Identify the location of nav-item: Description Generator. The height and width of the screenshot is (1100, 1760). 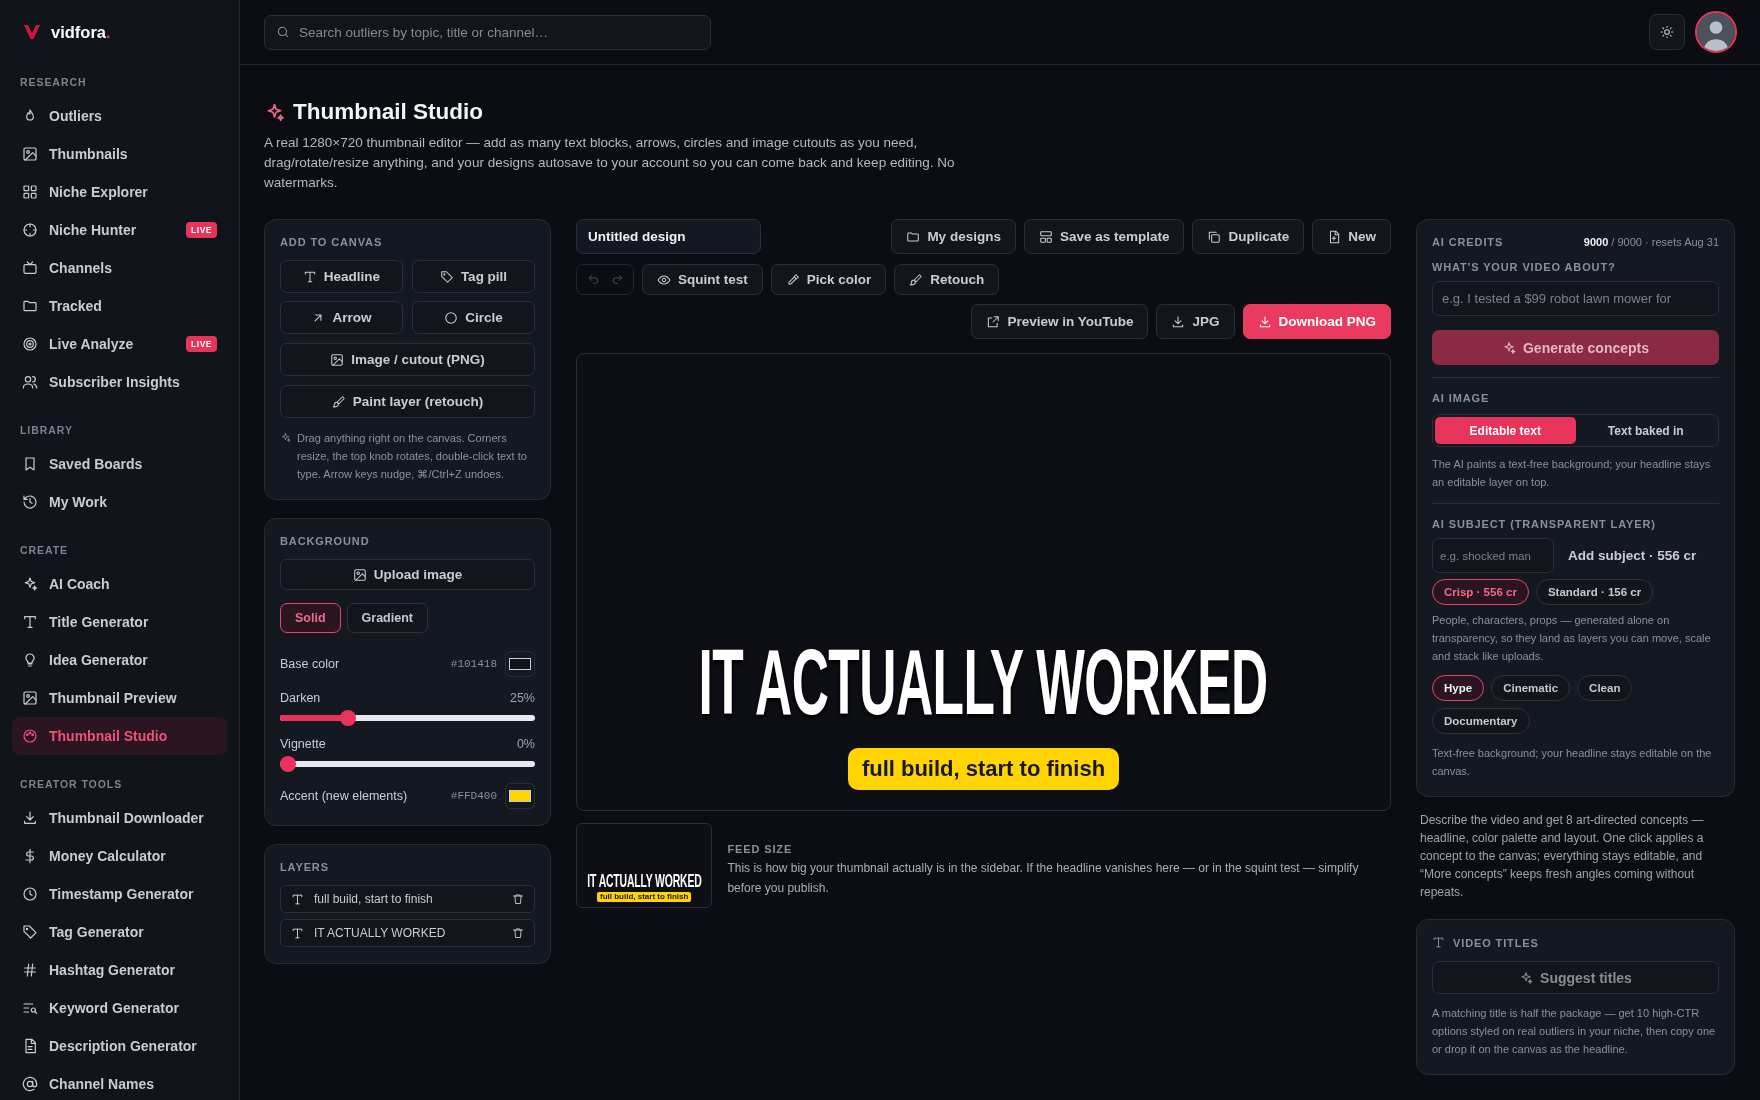
(119, 1046).